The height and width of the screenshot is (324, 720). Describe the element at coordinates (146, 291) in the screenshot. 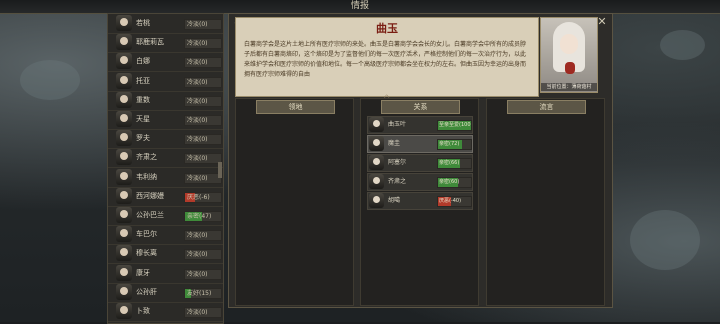

I see `list-item-name: 公孙肝` at that location.